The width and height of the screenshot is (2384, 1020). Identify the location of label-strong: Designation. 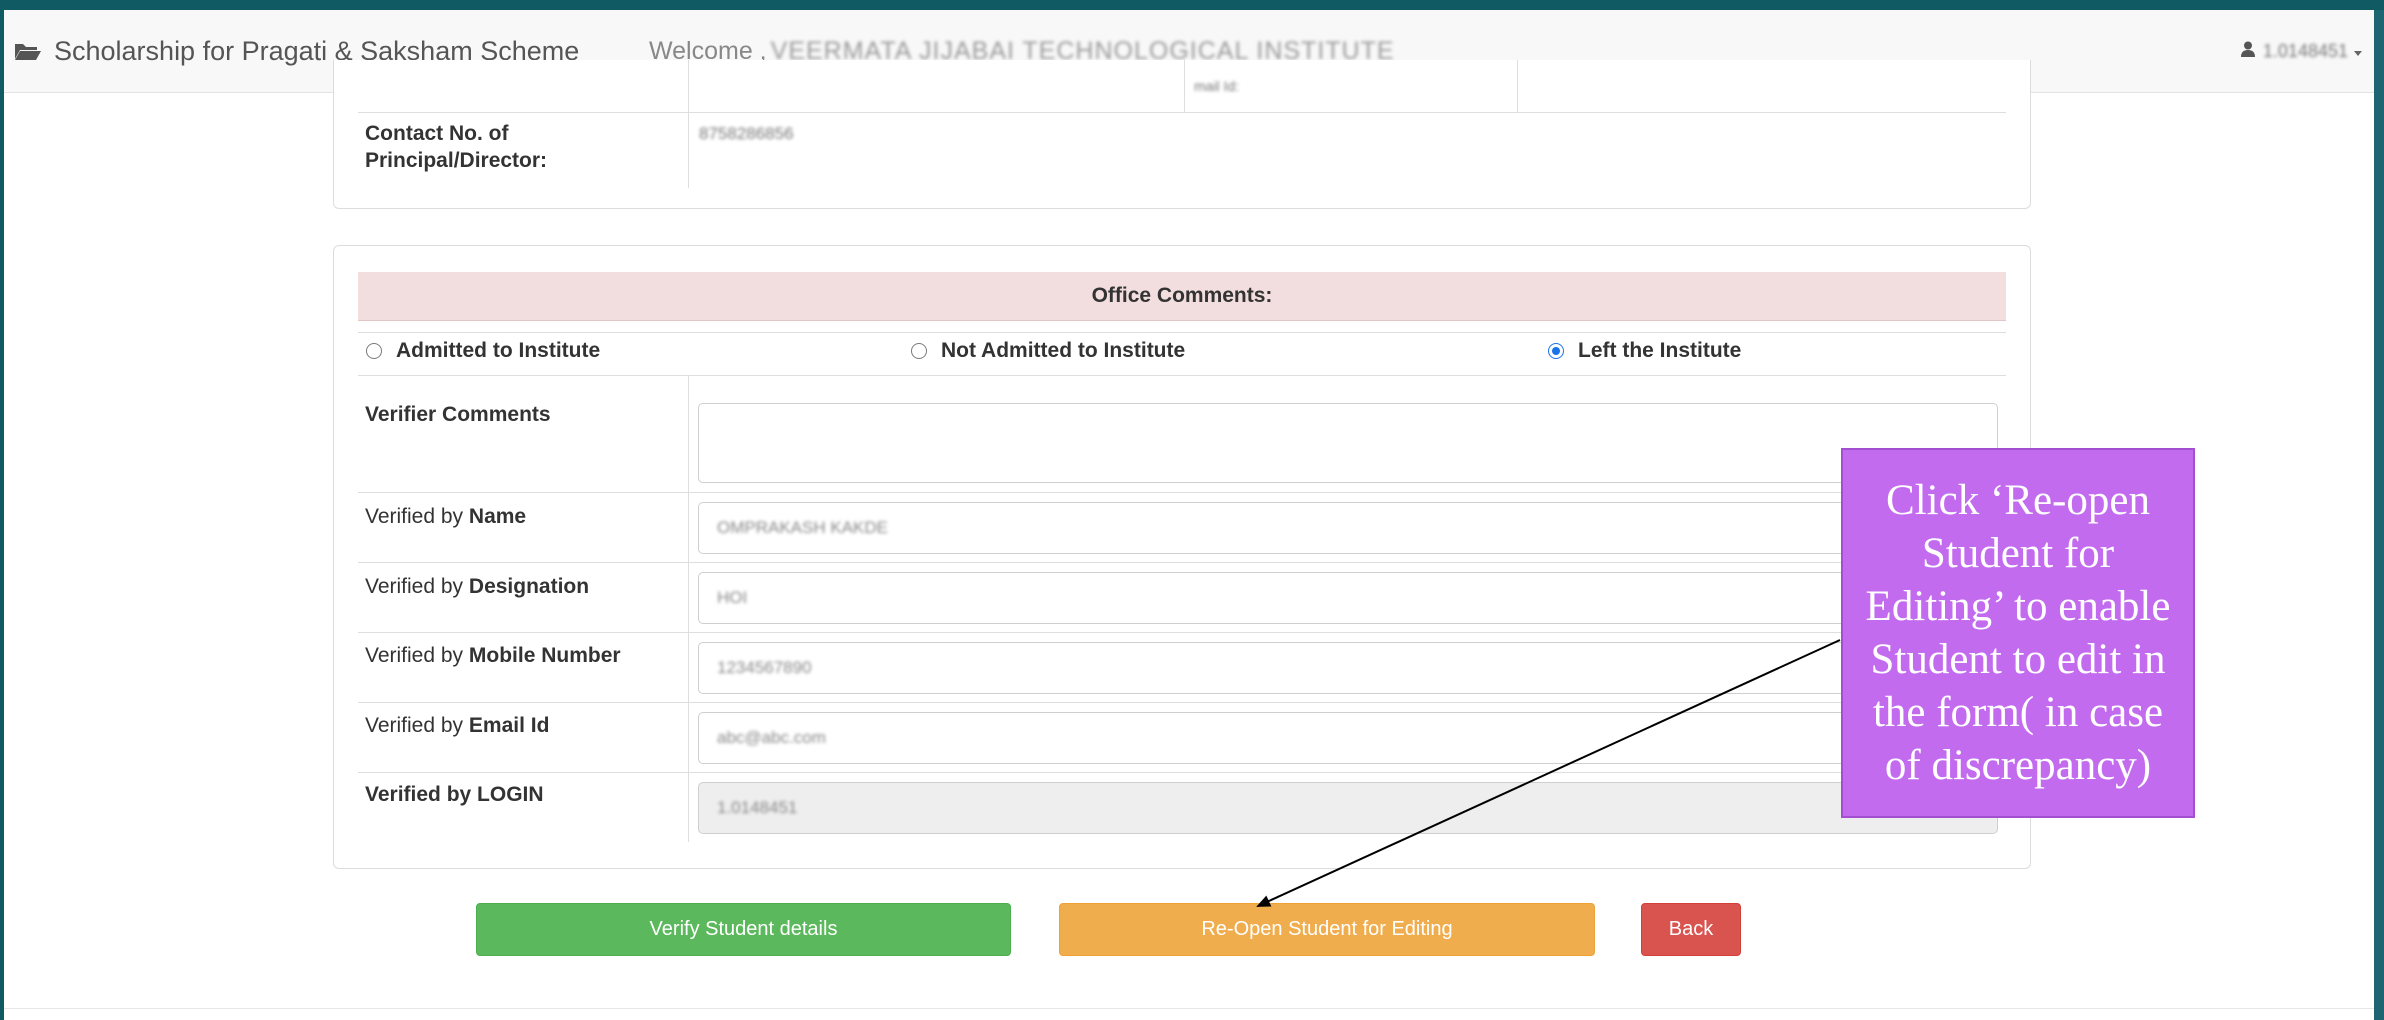
(529, 586).